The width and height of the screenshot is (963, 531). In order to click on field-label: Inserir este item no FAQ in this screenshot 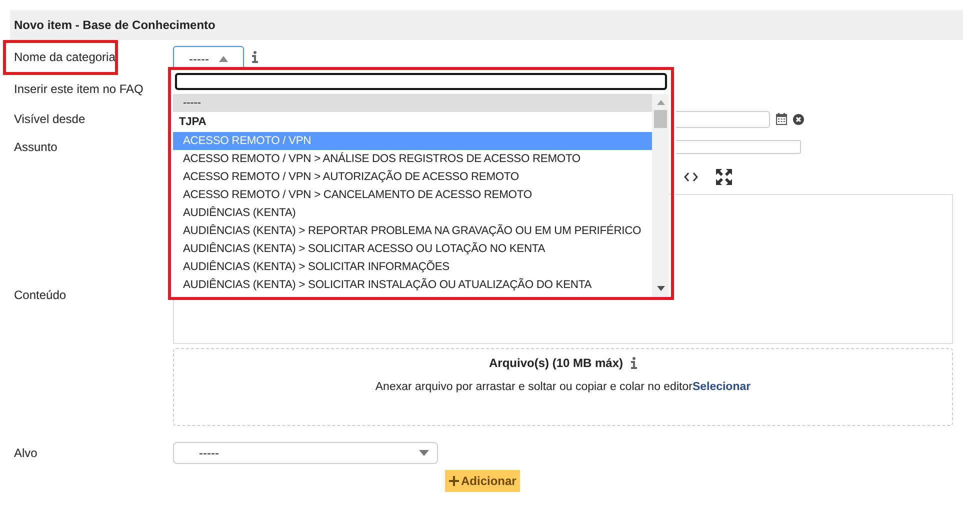, I will do `click(78, 89)`.